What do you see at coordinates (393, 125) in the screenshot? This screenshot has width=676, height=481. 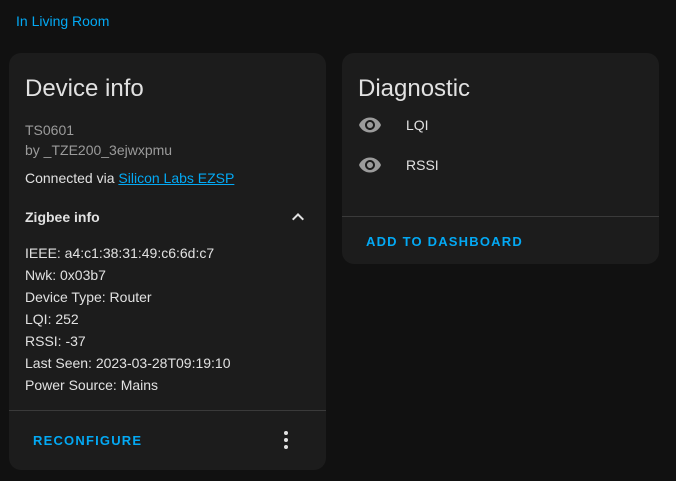 I see `diagnostic-entity-lqi: LQI` at bounding box center [393, 125].